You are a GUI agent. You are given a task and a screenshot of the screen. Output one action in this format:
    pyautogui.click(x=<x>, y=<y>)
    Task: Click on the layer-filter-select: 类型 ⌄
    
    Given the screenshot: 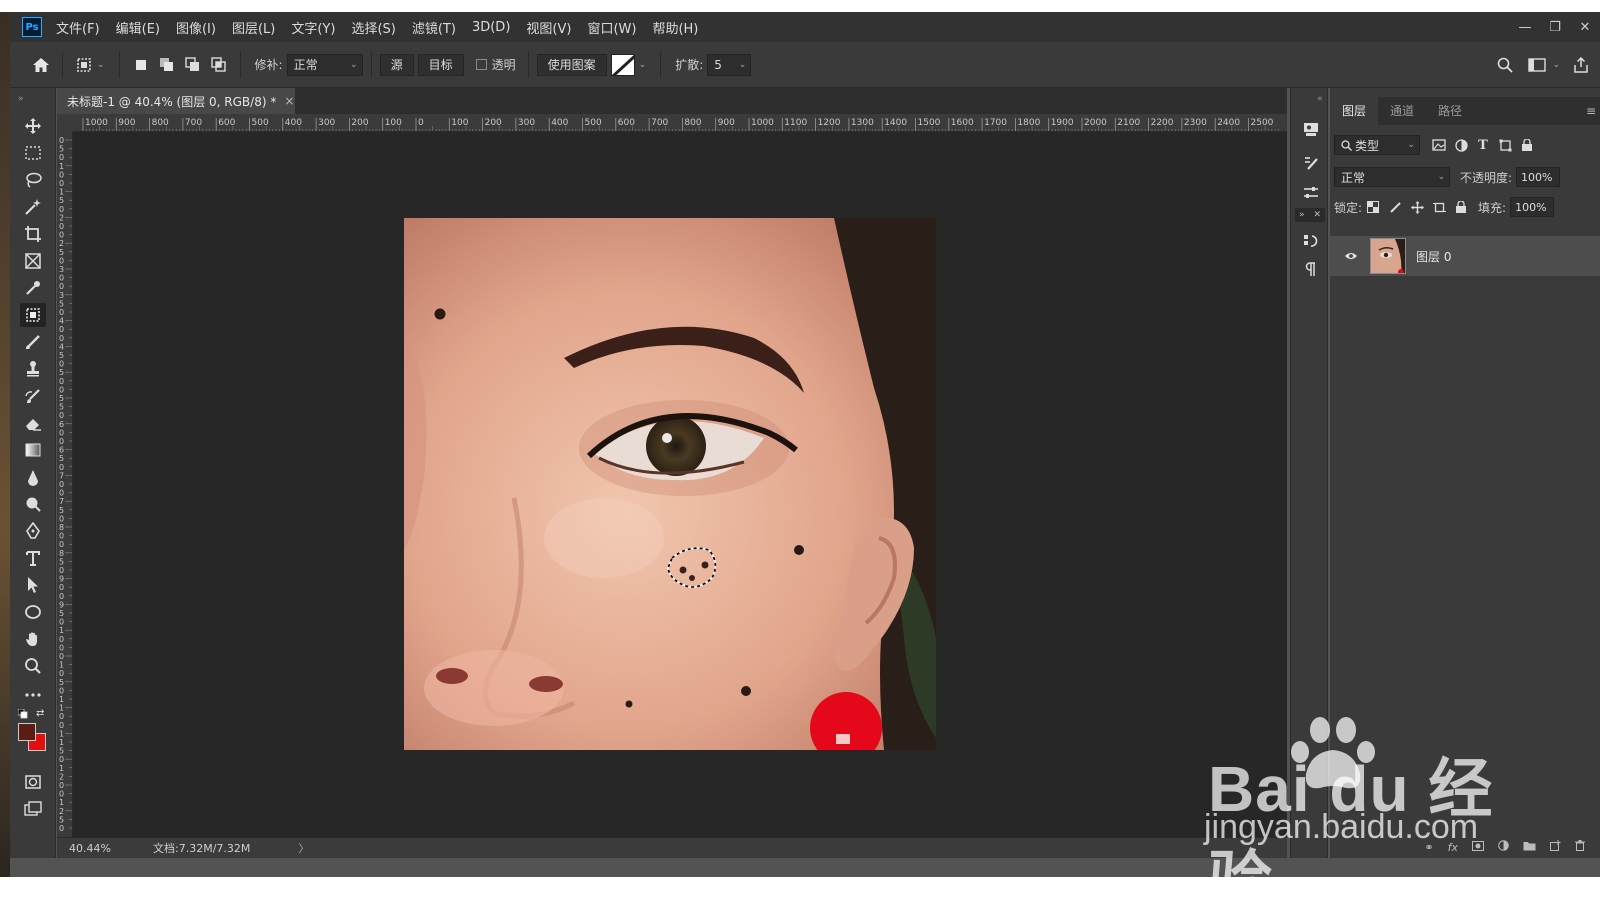 What is the action you would take?
    pyautogui.click(x=1377, y=145)
    